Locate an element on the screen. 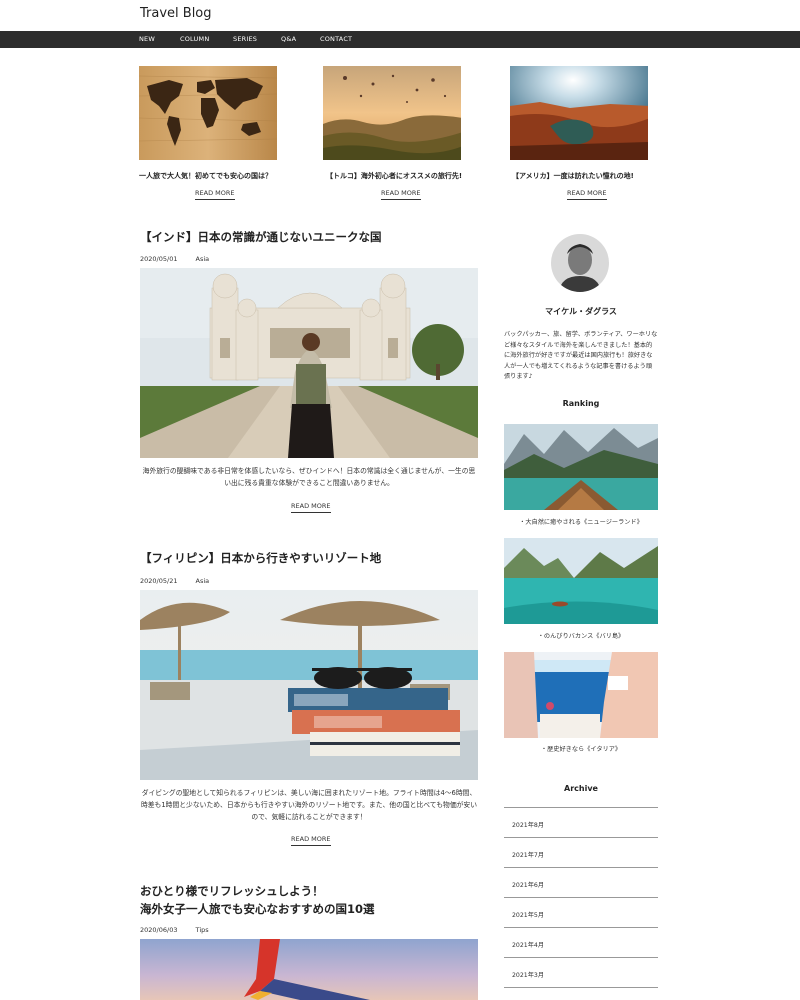  nav-item-new: NEW is located at coordinates (147, 39).